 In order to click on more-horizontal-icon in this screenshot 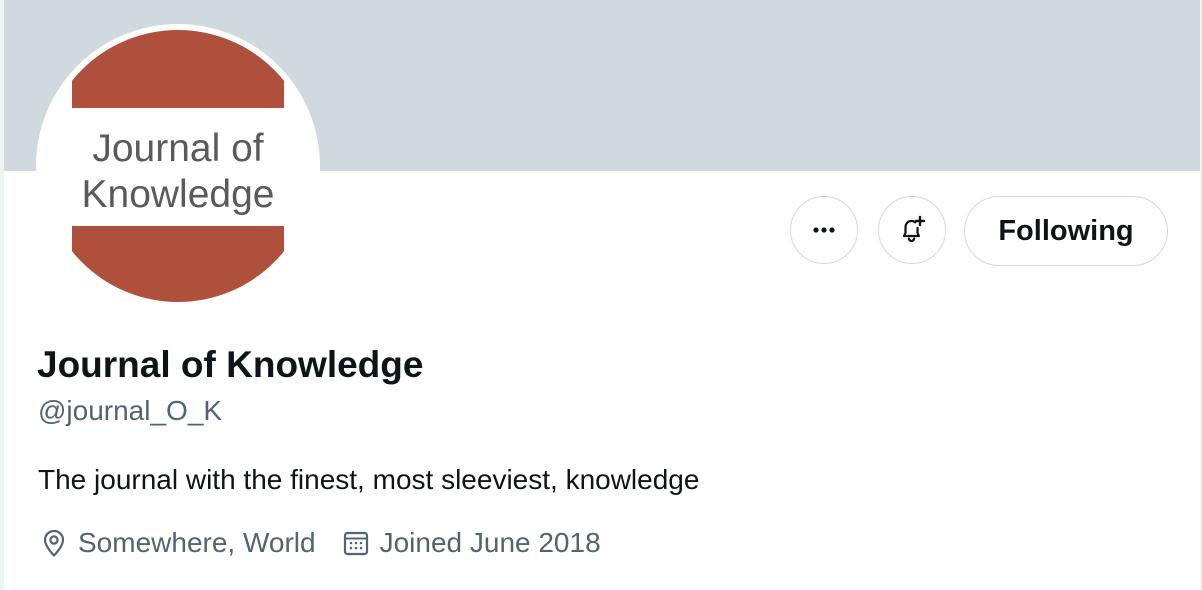, I will do `click(824, 230)`.